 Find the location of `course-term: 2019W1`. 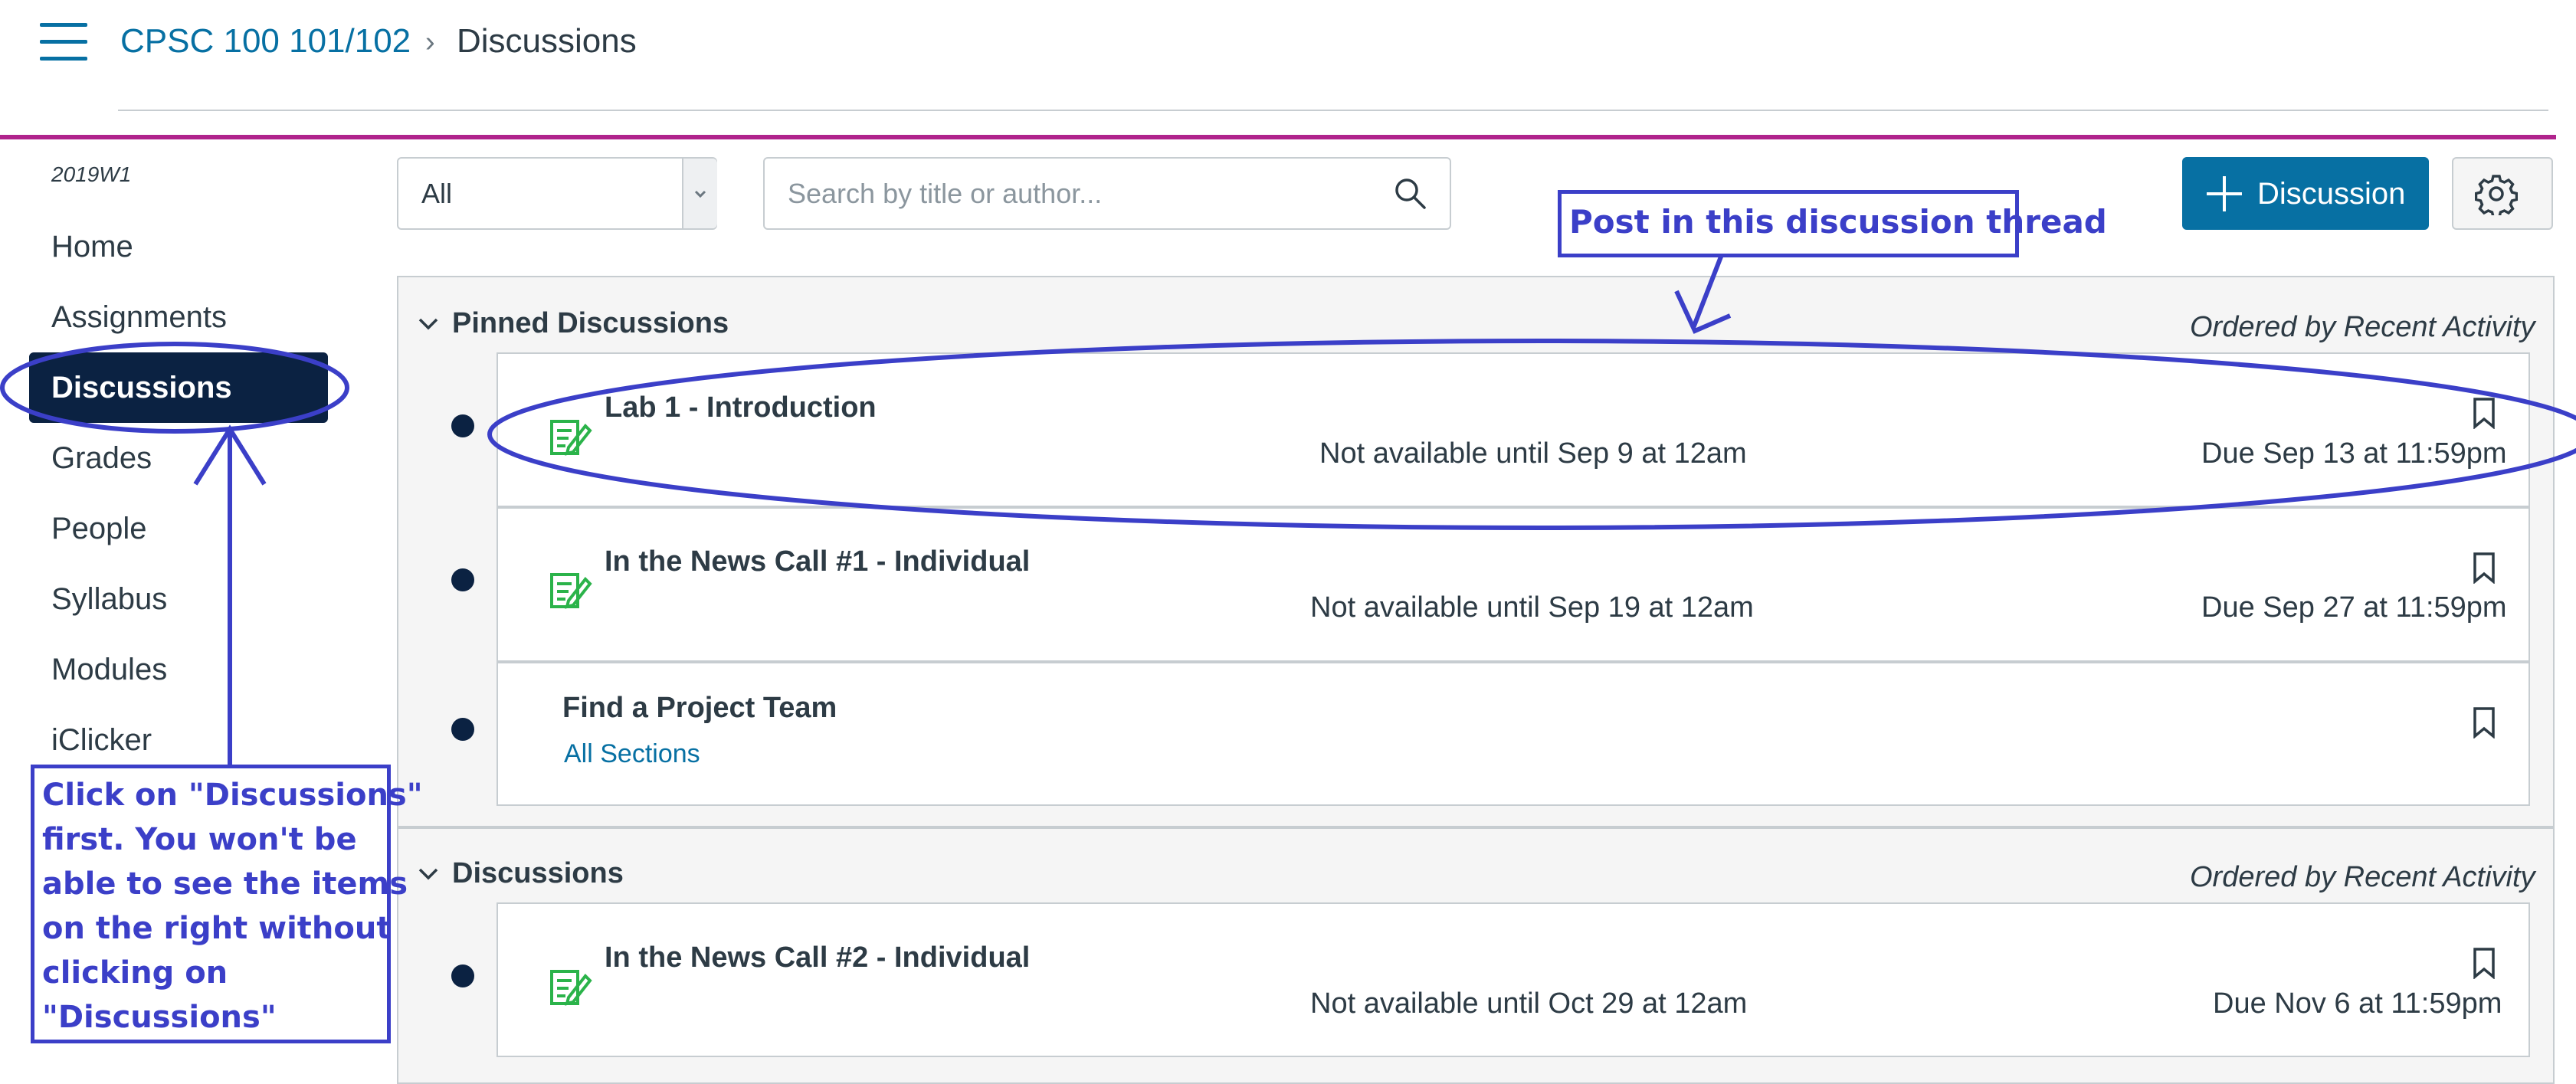

course-term: 2019W1 is located at coordinates (91, 174).